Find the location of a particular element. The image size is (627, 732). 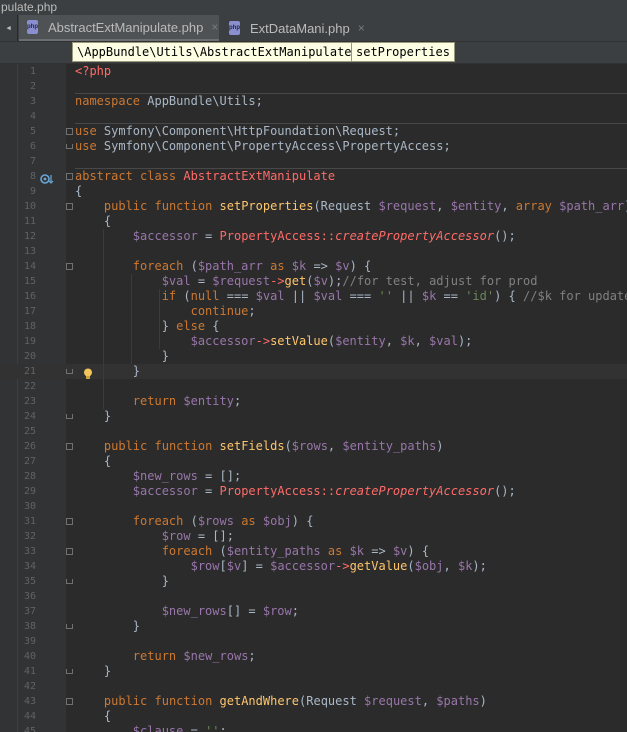

code-line: 17 continue; is located at coordinates (313, 311).